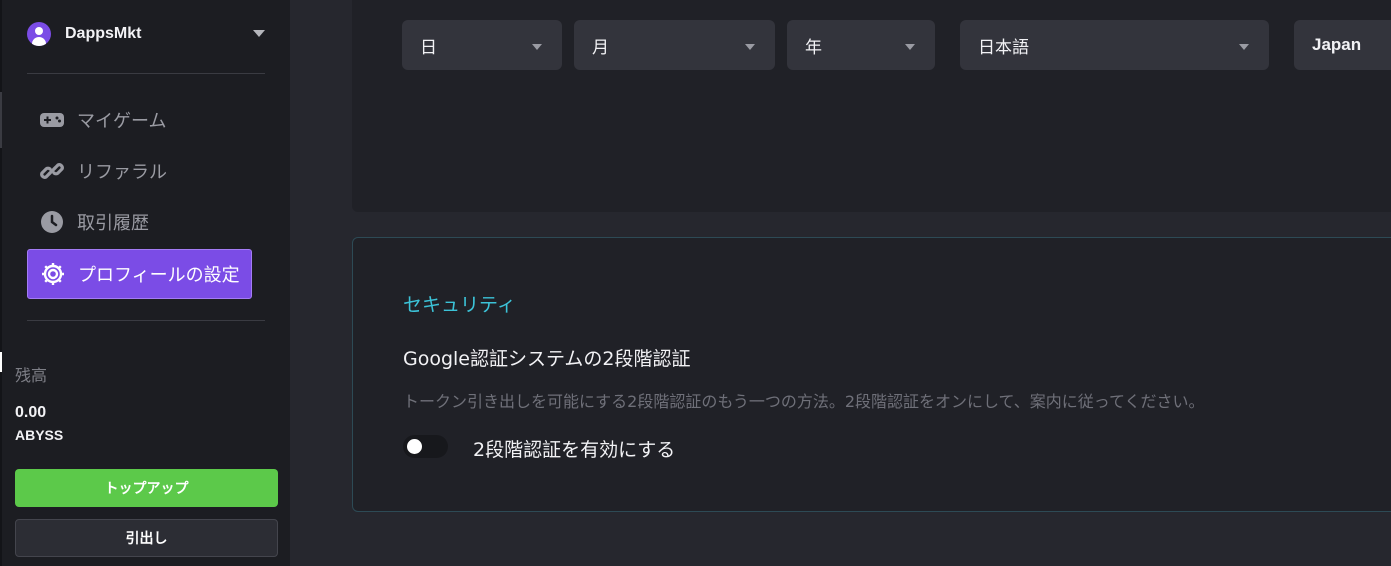 This screenshot has height=566, width=1391. I want to click on sidebar-item-label: リファラル, so click(122, 172).